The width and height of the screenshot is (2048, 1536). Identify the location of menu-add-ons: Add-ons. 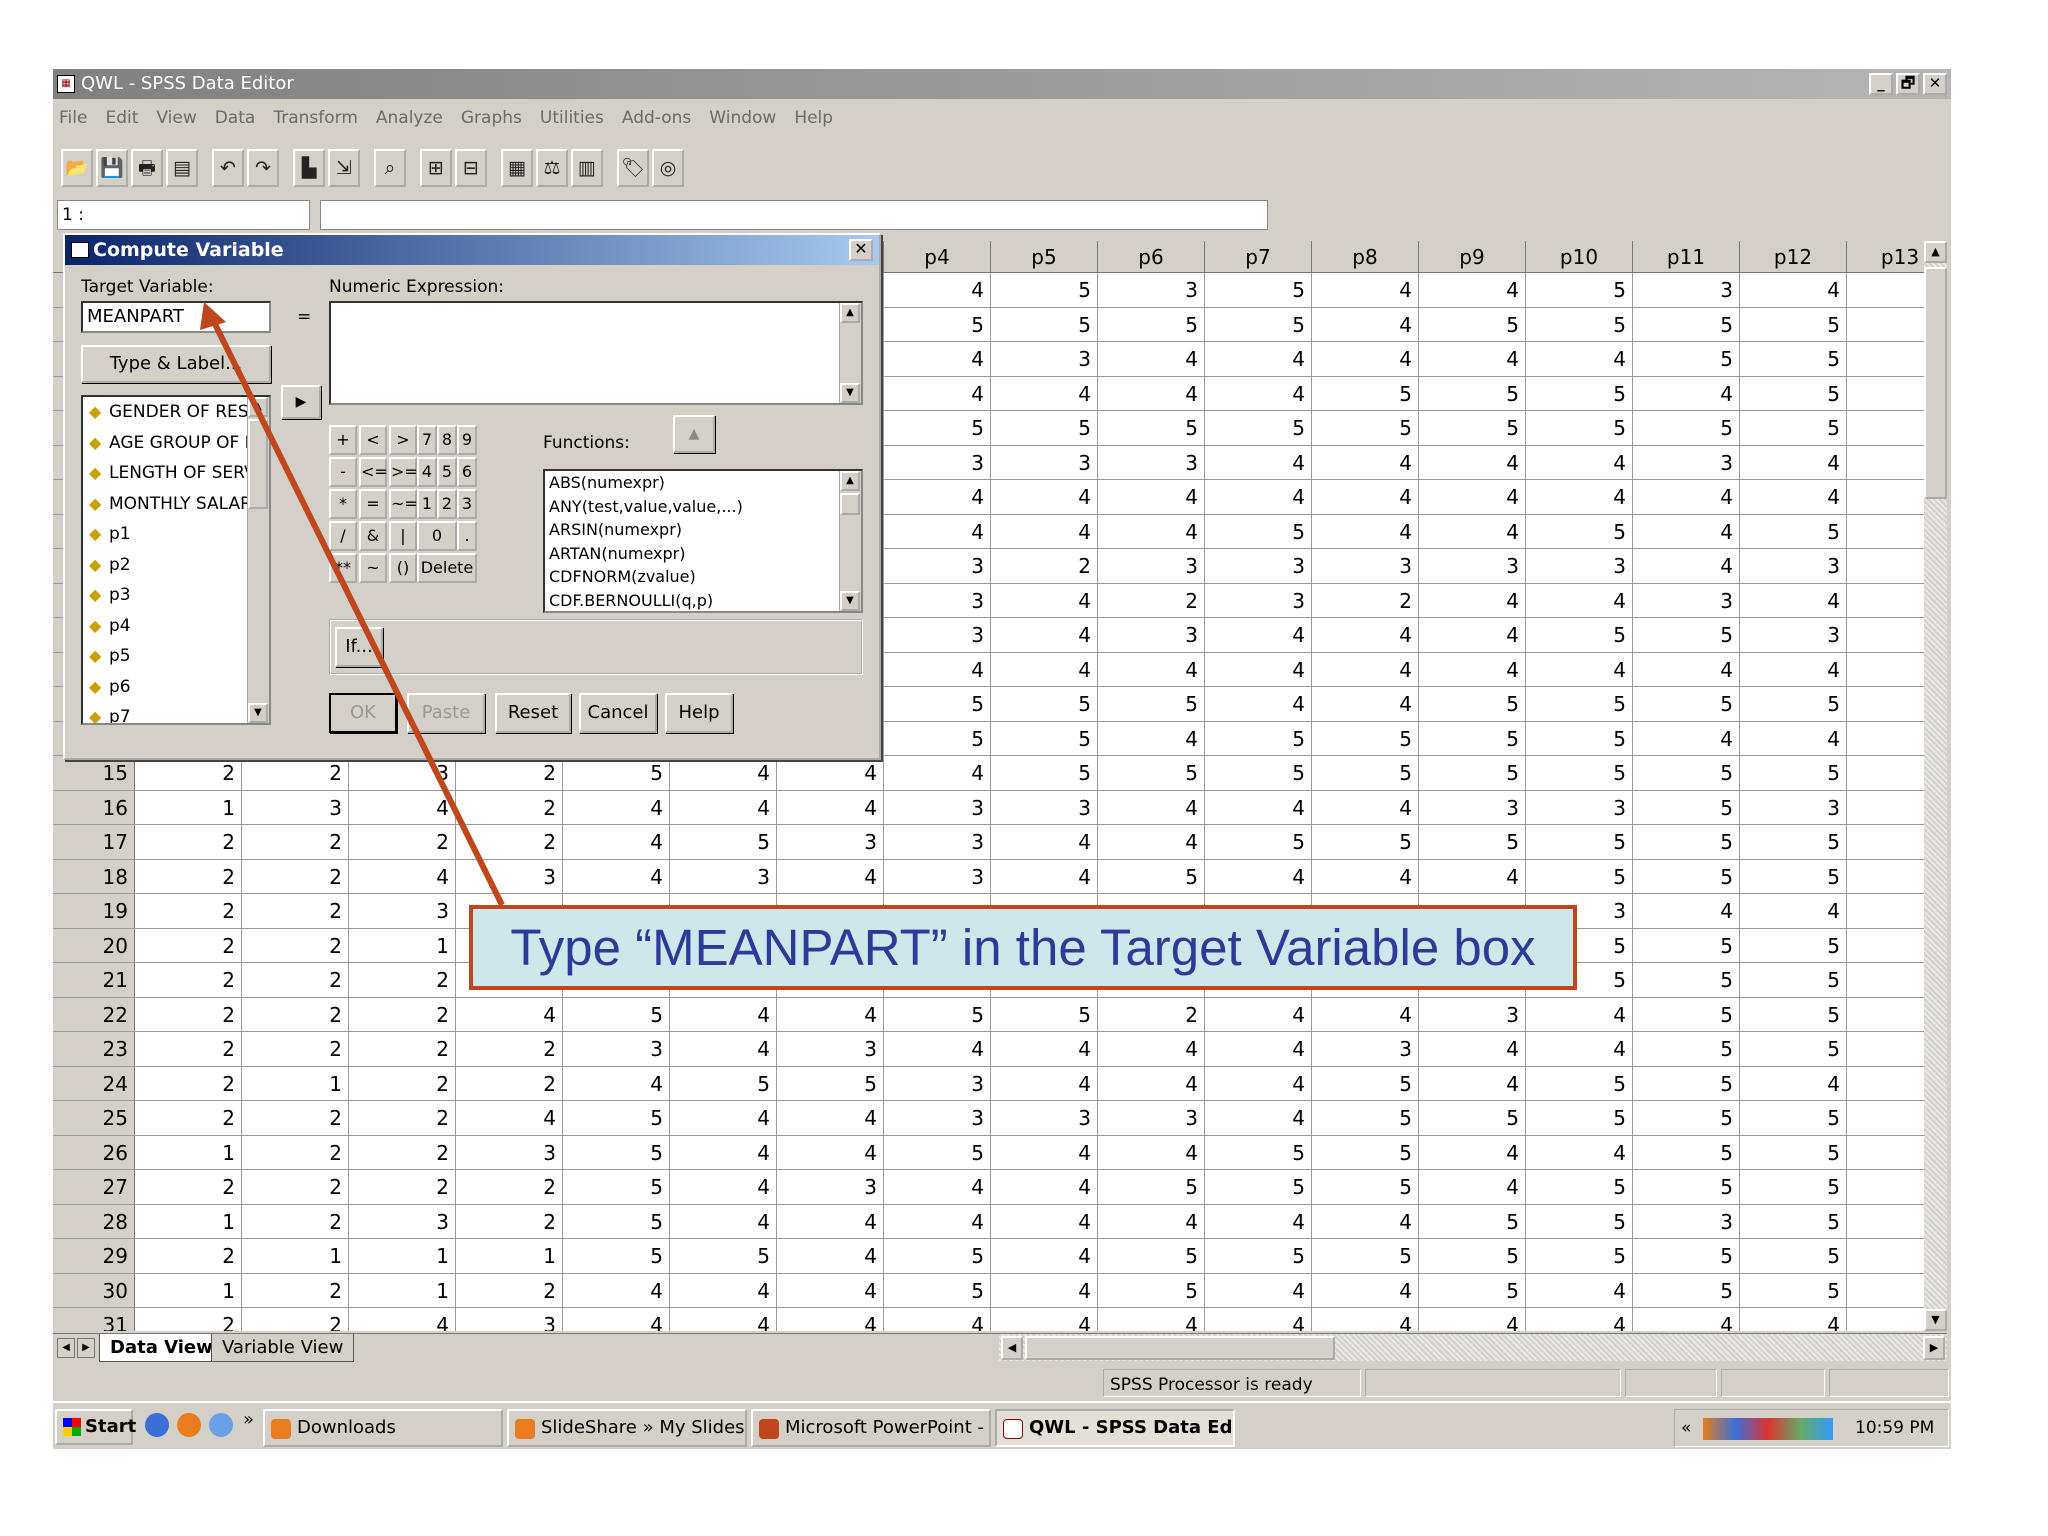
(656, 118).